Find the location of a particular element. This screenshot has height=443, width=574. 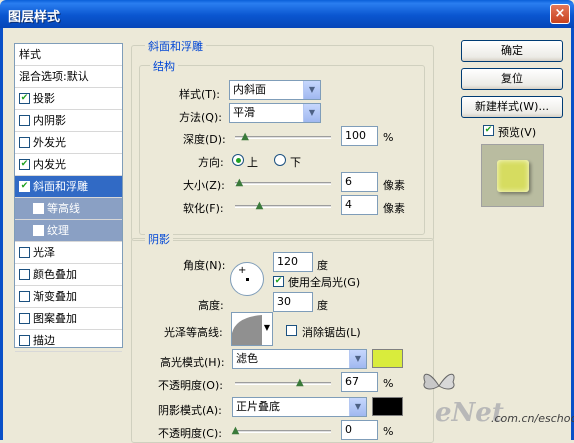

direction-down-label: 下 is located at coordinates (295, 162).